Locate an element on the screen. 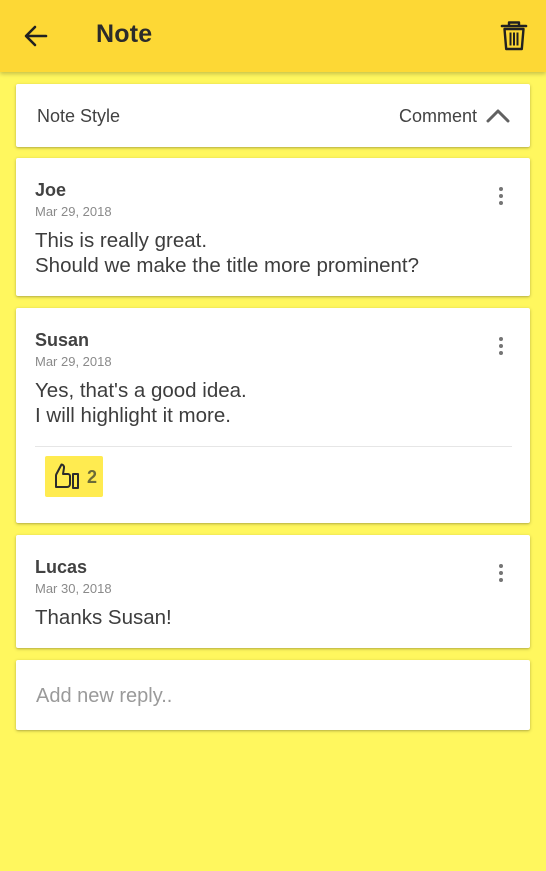  note-style-label: Note Style is located at coordinates (79, 116).